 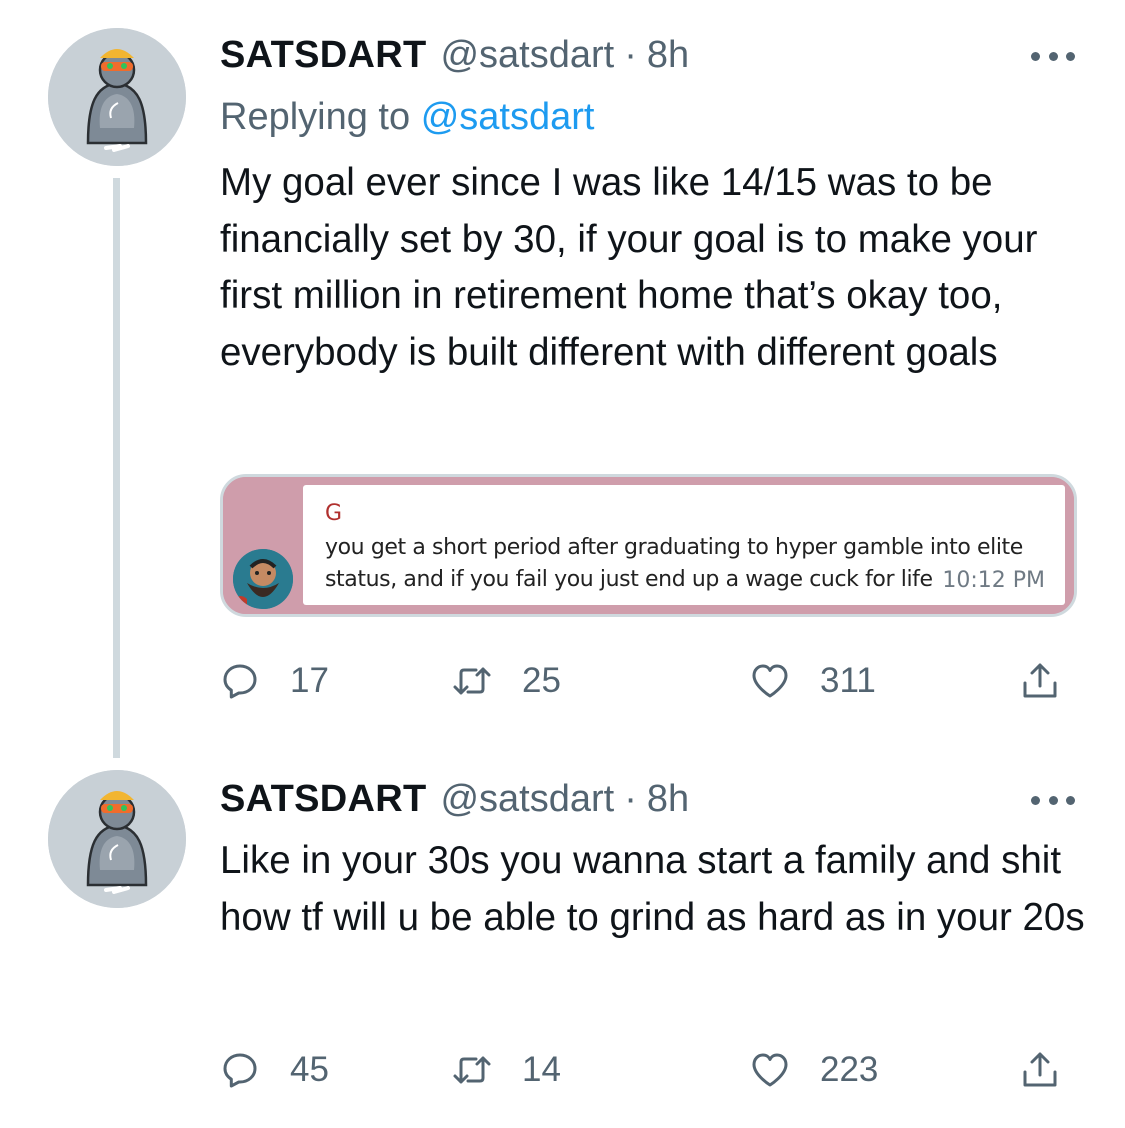 I want to click on retweet-button: 25, so click(x=506, y=681).